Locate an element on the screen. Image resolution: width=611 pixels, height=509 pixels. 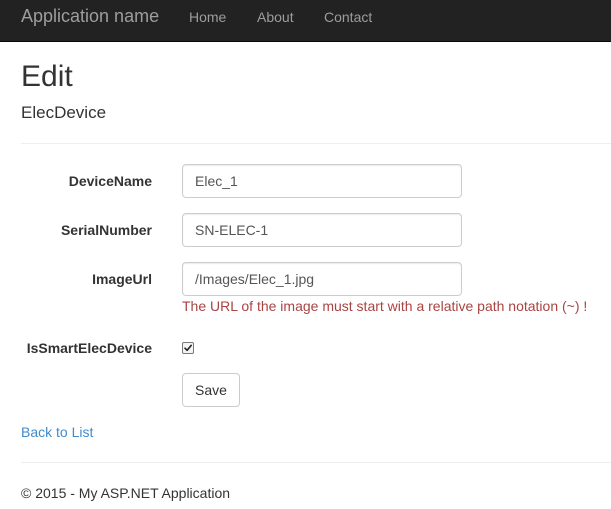
is-smart-device-checkbox is located at coordinates (188, 348).